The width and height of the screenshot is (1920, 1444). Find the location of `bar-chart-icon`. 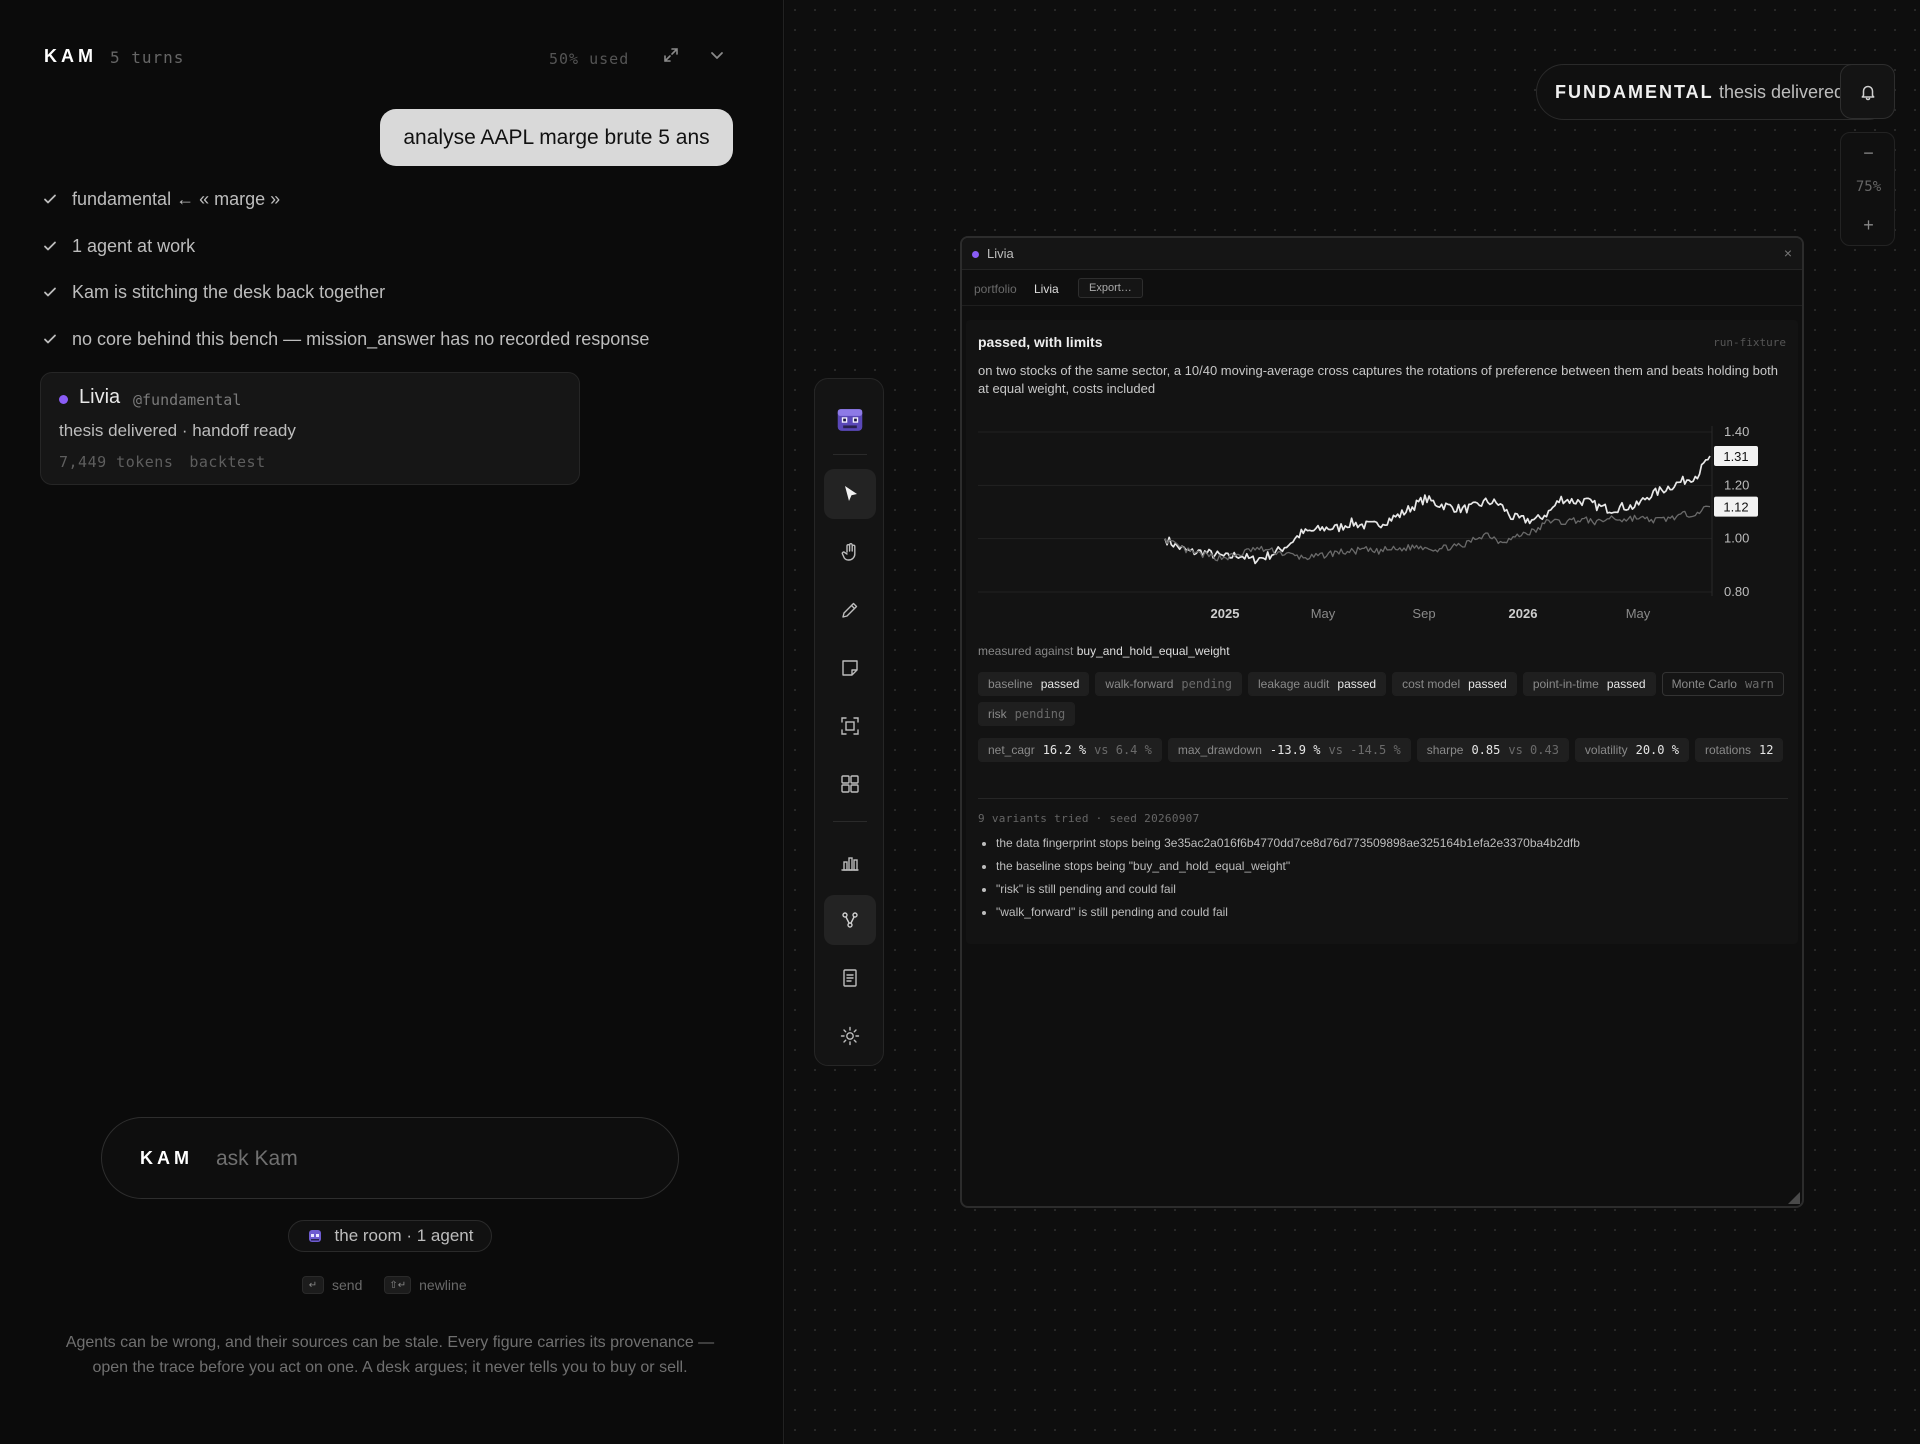

bar-chart-icon is located at coordinates (850, 864).